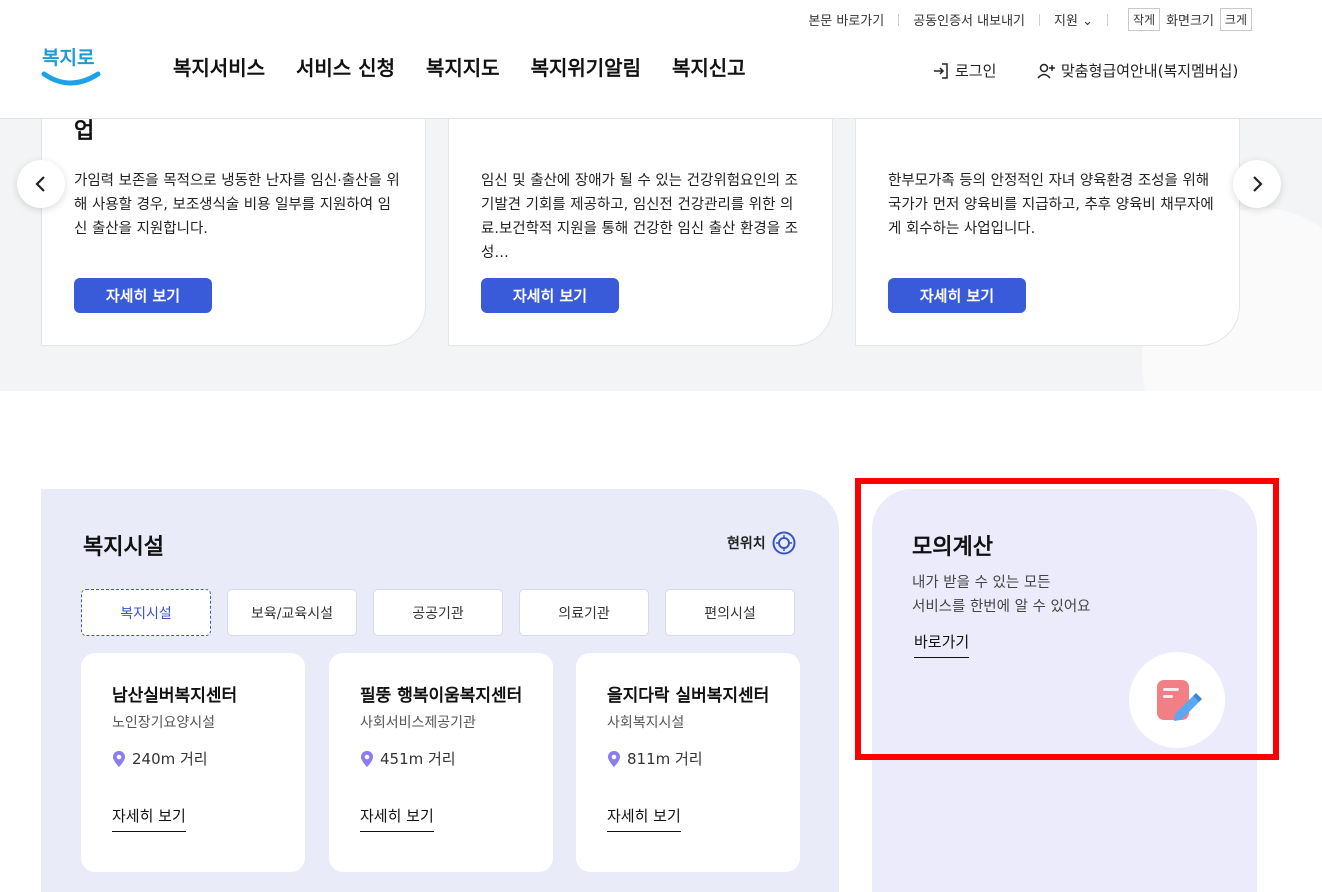 The width and height of the screenshot is (1322, 892). Describe the element at coordinates (175, 696) in the screenshot. I see `facility-name: 남산실버복지센터` at that location.